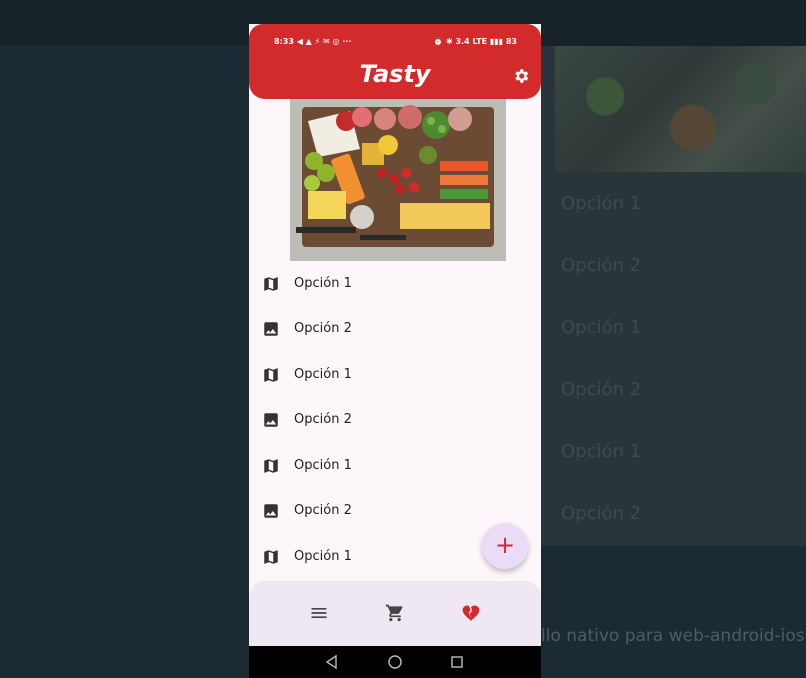 The image size is (806, 678). What do you see at coordinates (673, 636) in the screenshot?
I see `background-footer-text: llo nativo para web-android-ios` at bounding box center [673, 636].